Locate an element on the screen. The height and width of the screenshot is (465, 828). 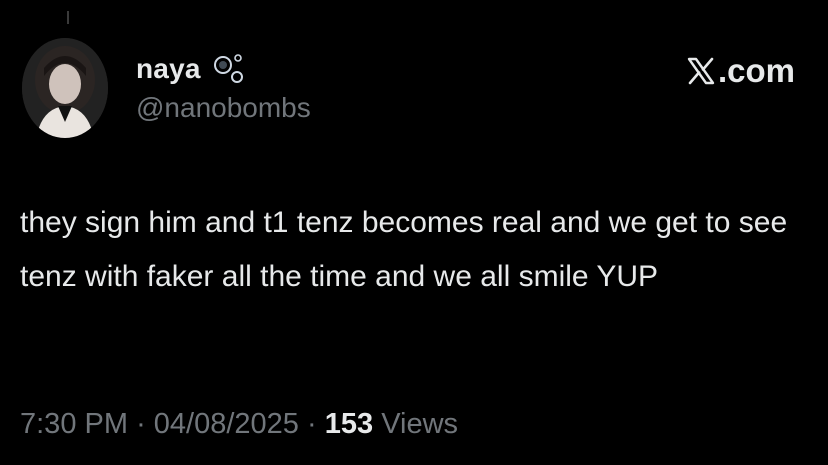
tweet-date: 04/08/2025 is located at coordinates (226, 424).